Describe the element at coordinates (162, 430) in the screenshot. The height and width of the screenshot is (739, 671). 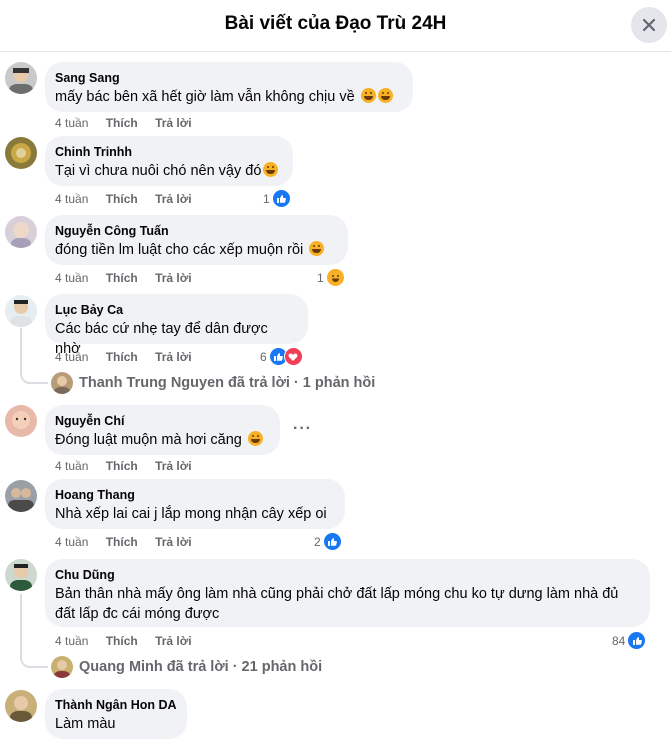
I see `comment-bubble: Nguyễn Chí Đóng luật muộn mà hơi căng` at that location.